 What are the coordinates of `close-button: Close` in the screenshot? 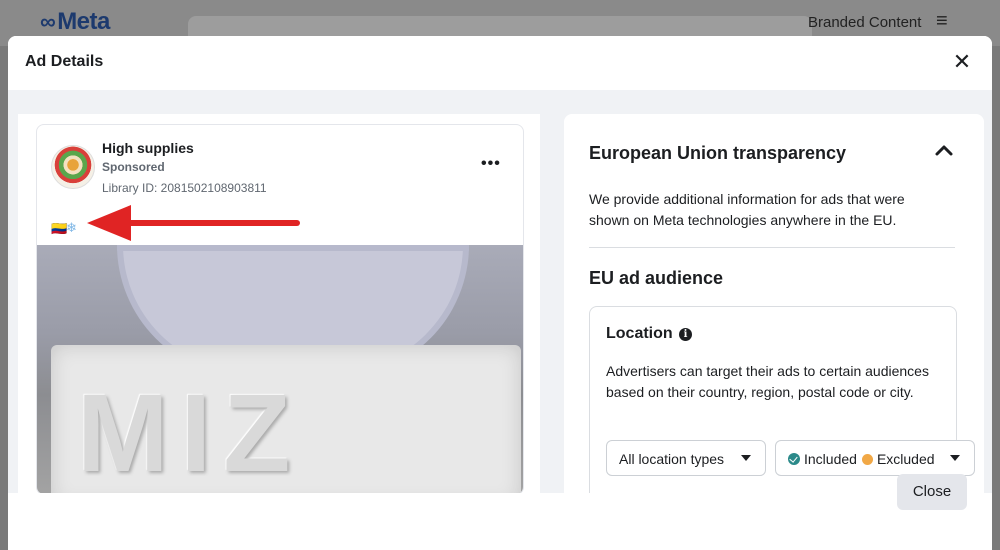 It's located at (932, 492).